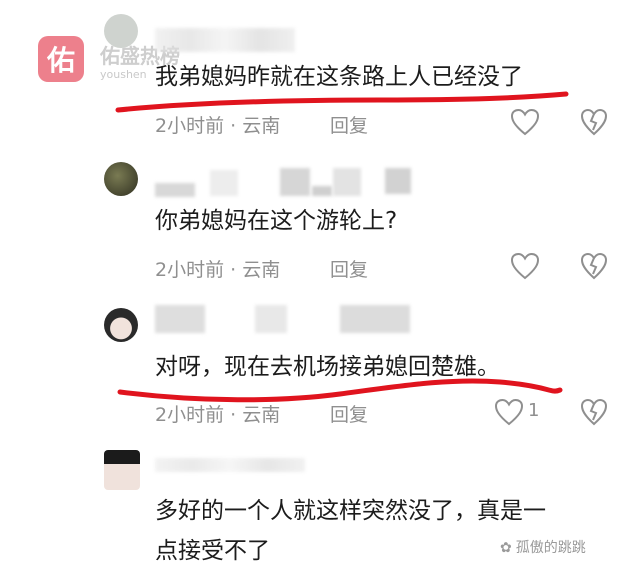 The height and width of the screenshot is (570, 640). What do you see at coordinates (350, 511) in the screenshot?
I see `comment-text-line-1: 多好的一个人就这样突然没了，真是一` at bounding box center [350, 511].